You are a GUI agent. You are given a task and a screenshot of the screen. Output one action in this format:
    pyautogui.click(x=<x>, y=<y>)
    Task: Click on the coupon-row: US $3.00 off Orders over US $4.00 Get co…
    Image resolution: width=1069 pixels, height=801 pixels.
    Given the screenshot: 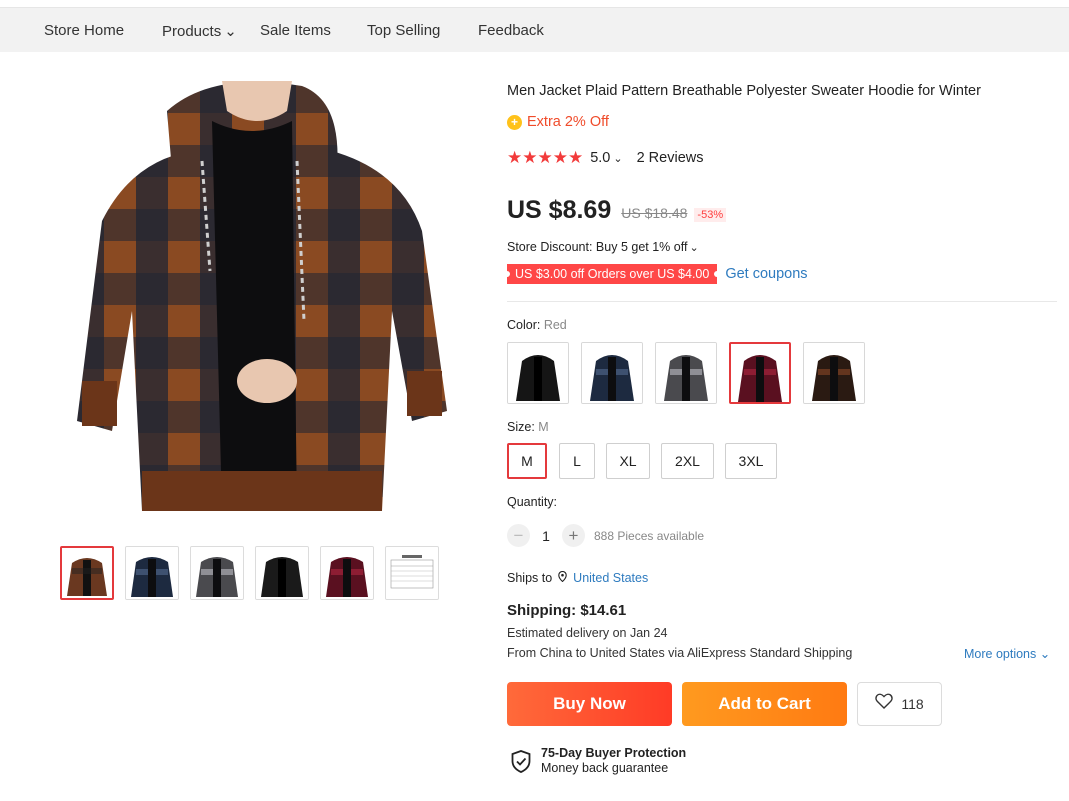 What is the action you would take?
    pyautogui.click(x=657, y=274)
    